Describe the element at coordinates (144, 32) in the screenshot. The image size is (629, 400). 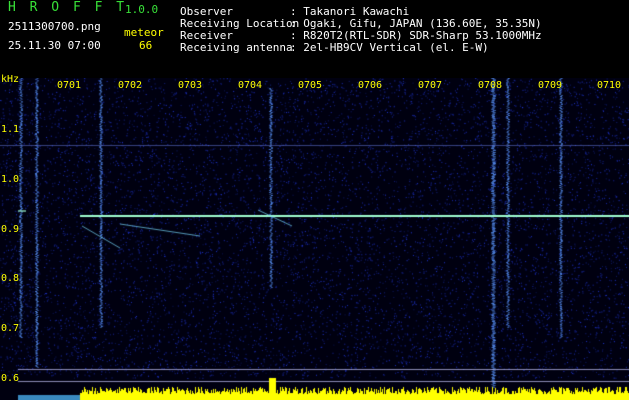
I see `meteor-label: meteor` at that location.